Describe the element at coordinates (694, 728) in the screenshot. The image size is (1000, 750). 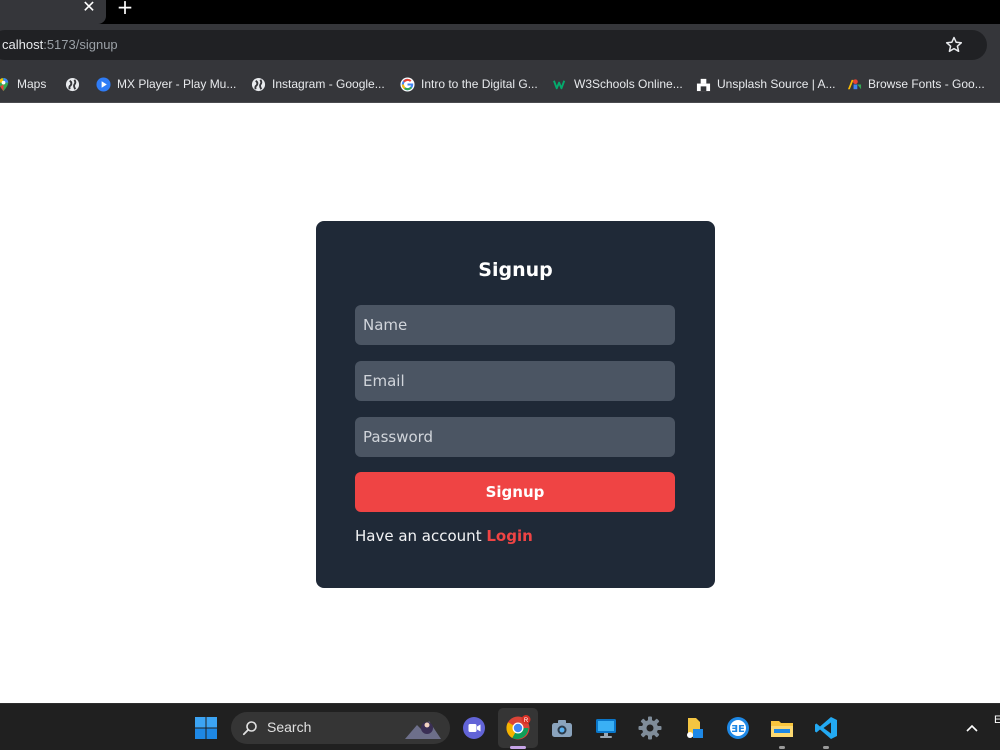
I see `file-tool-icon` at that location.